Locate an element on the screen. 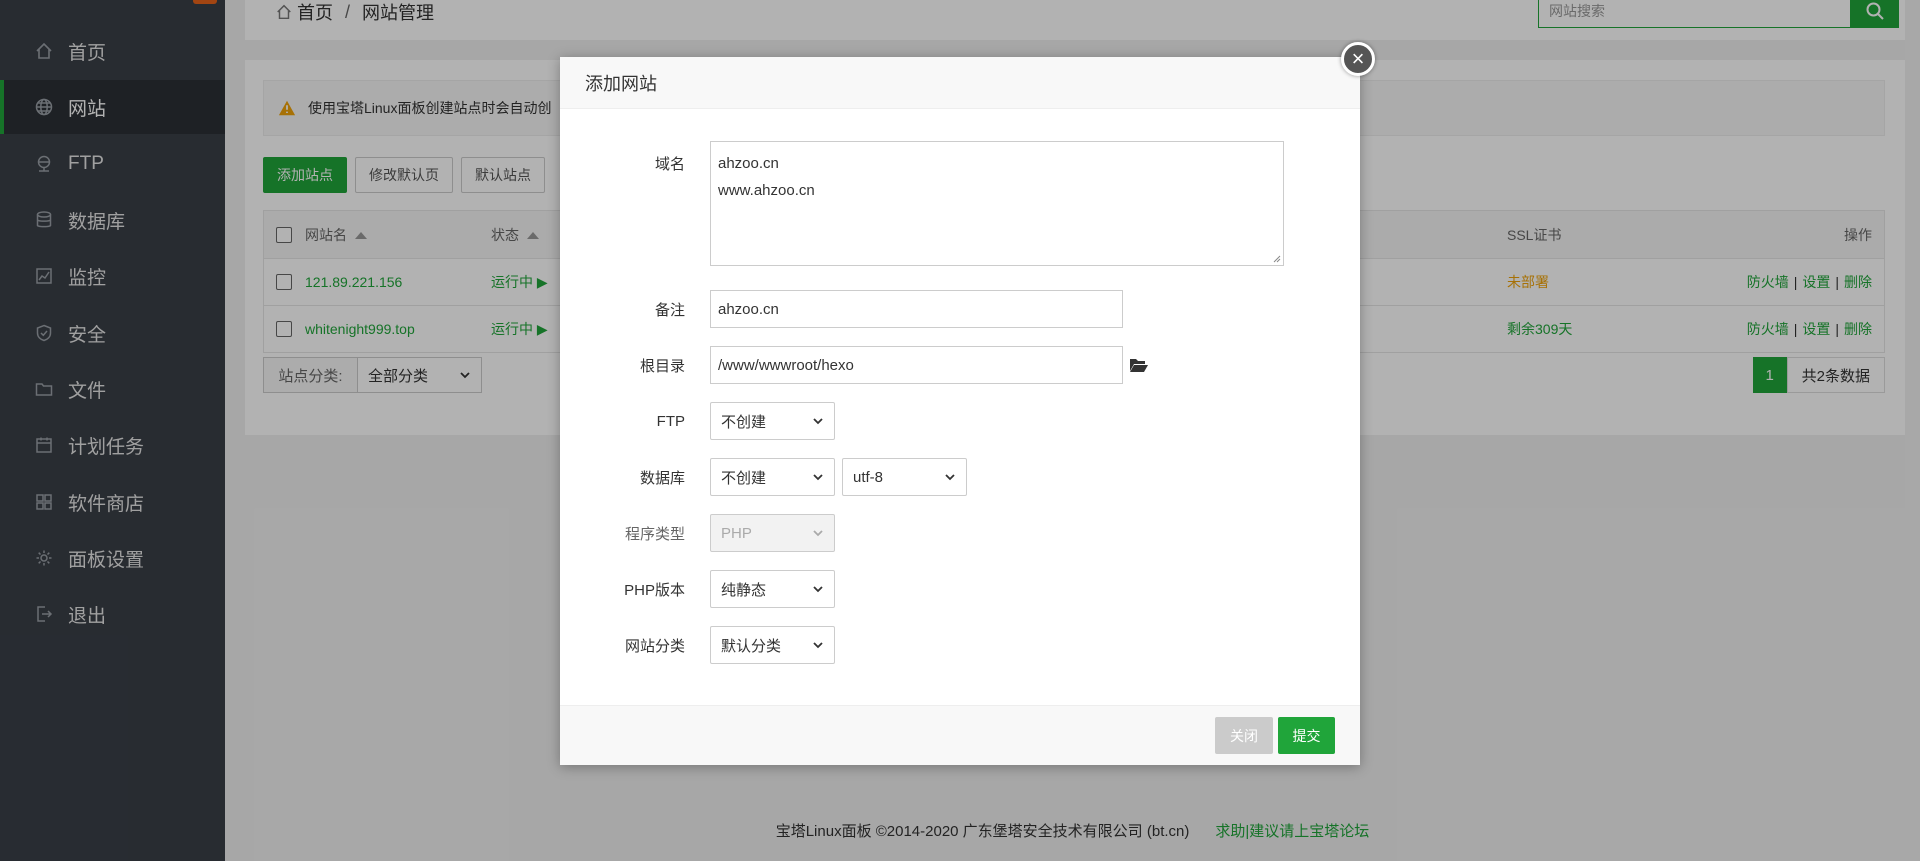 The width and height of the screenshot is (1920, 861). modal-title: 添加网站 is located at coordinates (960, 83).